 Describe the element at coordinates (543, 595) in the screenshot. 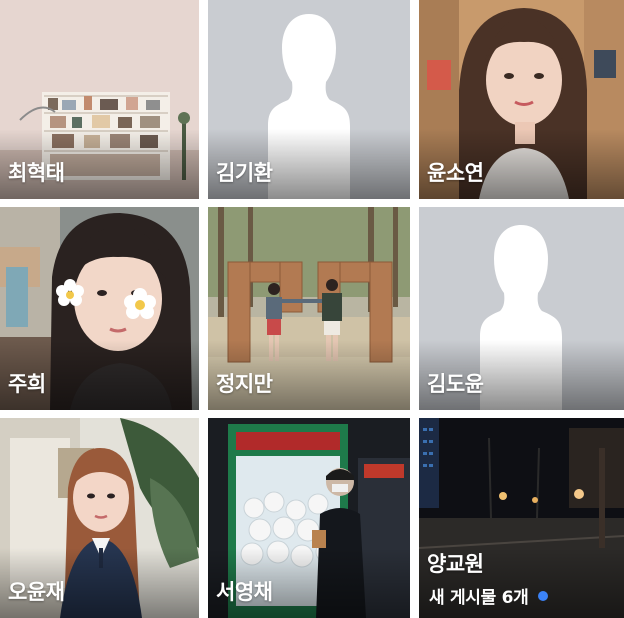

I see `new-post-dot-icon` at that location.